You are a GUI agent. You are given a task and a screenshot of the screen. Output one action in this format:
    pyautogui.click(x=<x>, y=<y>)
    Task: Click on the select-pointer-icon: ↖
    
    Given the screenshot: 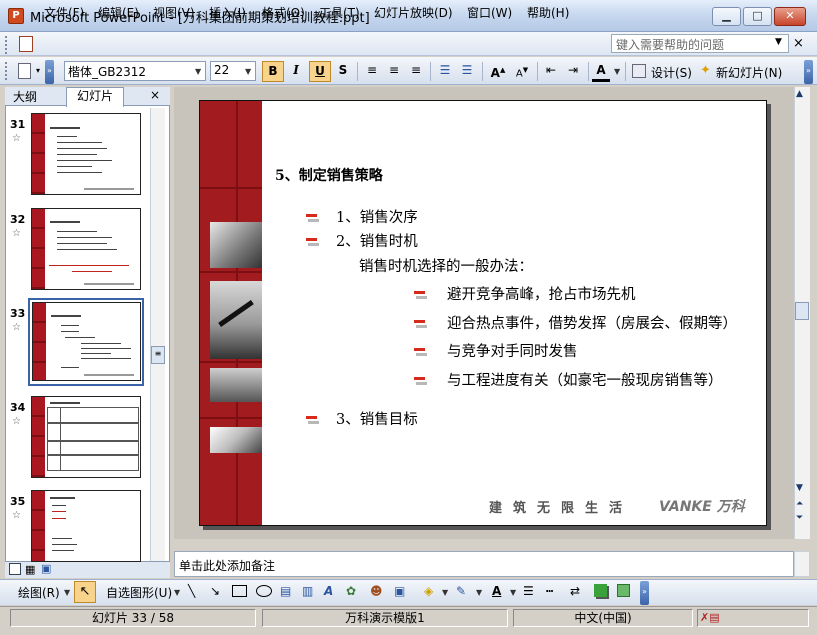 What is the action you would take?
    pyautogui.click(x=85, y=592)
    